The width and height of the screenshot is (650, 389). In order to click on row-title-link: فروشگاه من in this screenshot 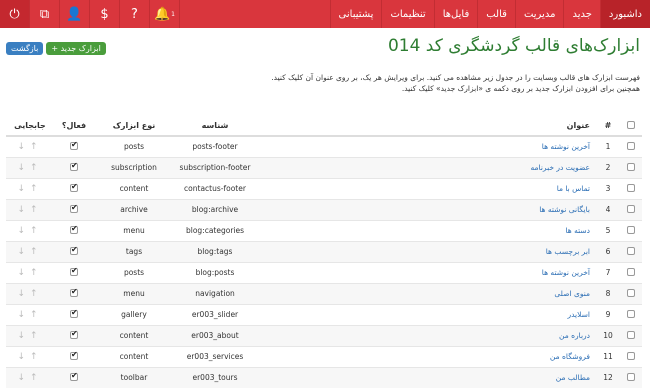, I will do `click(426, 356)`.